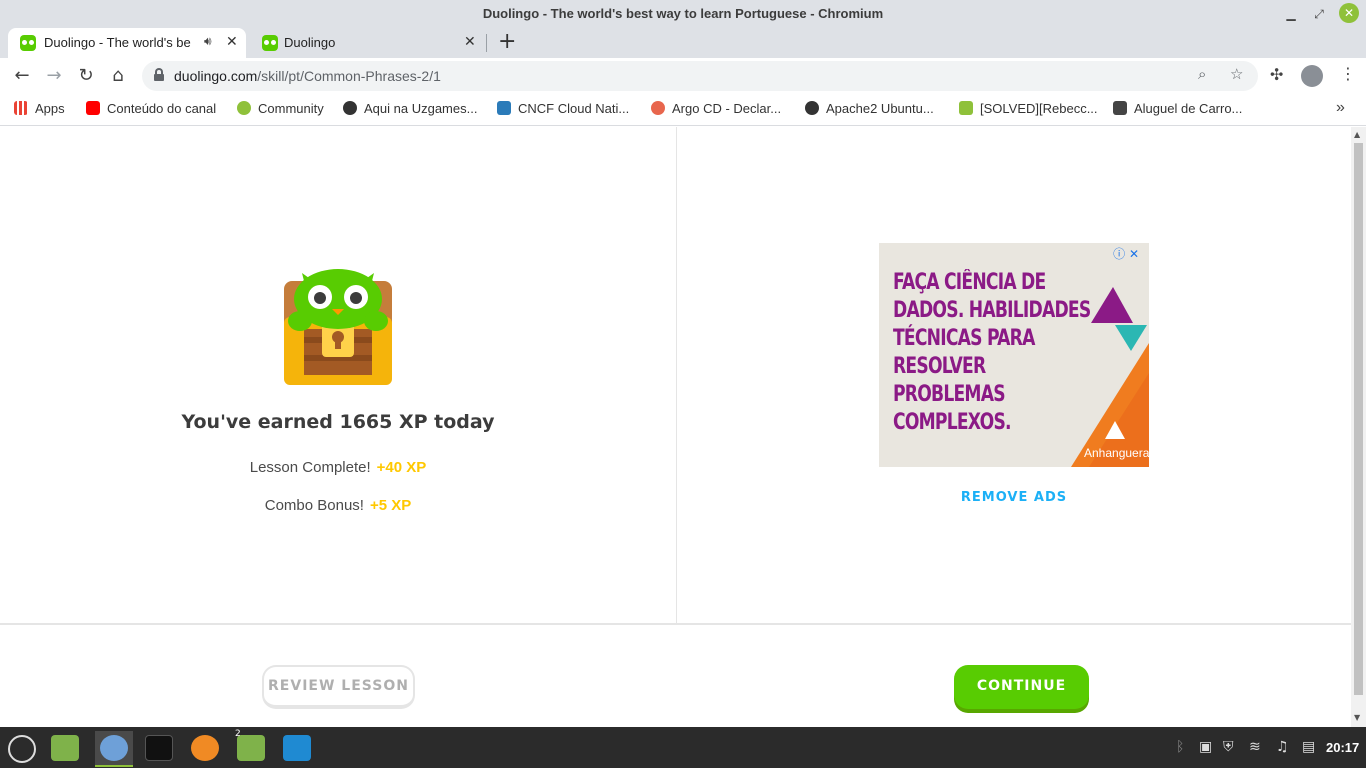  What do you see at coordinates (1312, 76) in the screenshot?
I see `profile-avatar` at bounding box center [1312, 76].